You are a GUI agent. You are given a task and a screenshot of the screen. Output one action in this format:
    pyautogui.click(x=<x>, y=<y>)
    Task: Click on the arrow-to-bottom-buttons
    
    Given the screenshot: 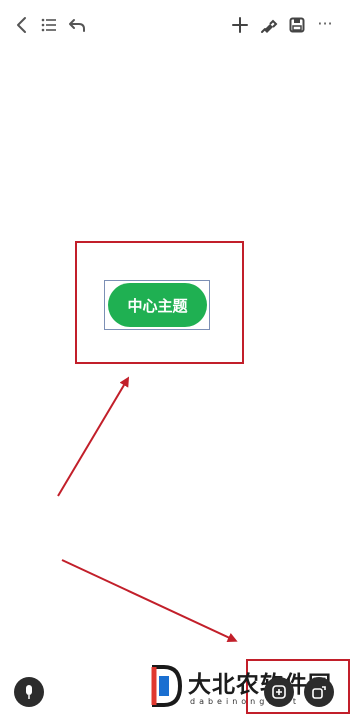 What is the action you would take?
    pyautogui.click(x=149, y=601)
    